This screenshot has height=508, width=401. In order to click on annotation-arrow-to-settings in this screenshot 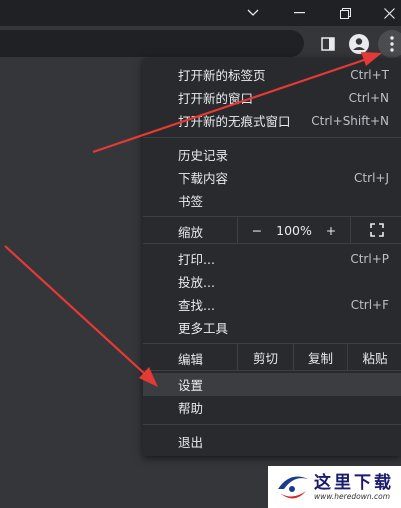, I will do `click(75, 310)`.